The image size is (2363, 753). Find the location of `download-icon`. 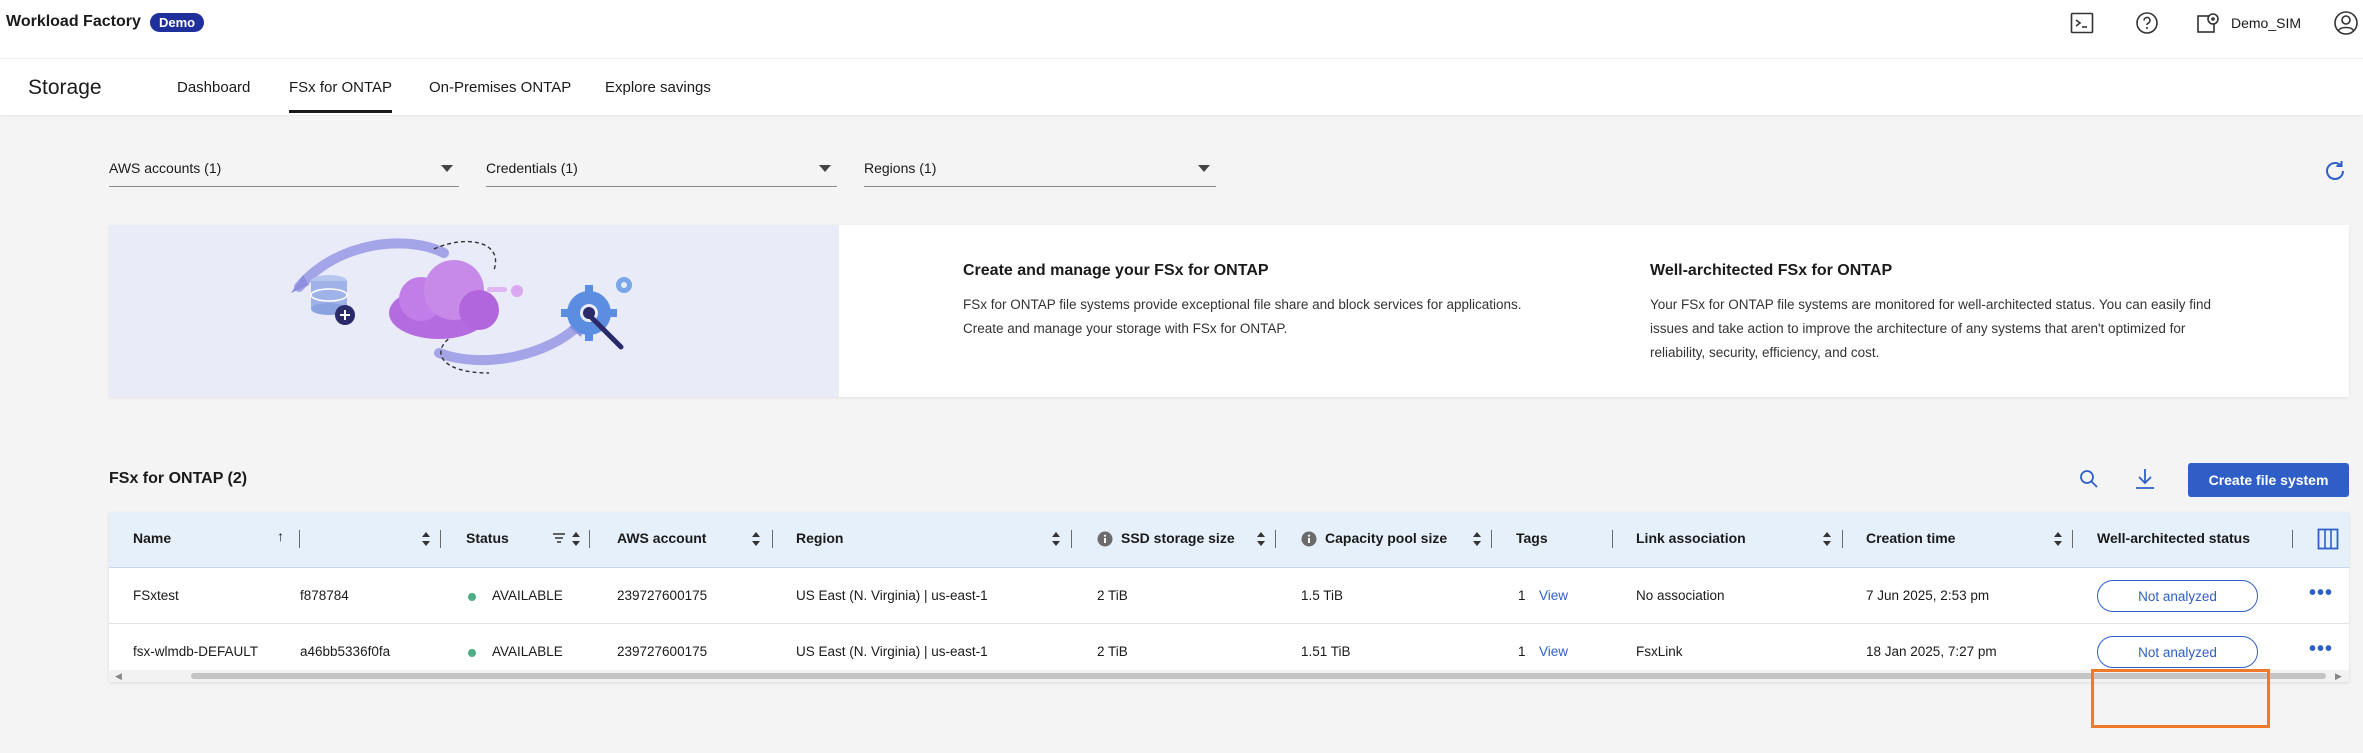

download-icon is located at coordinates (2145, 479).